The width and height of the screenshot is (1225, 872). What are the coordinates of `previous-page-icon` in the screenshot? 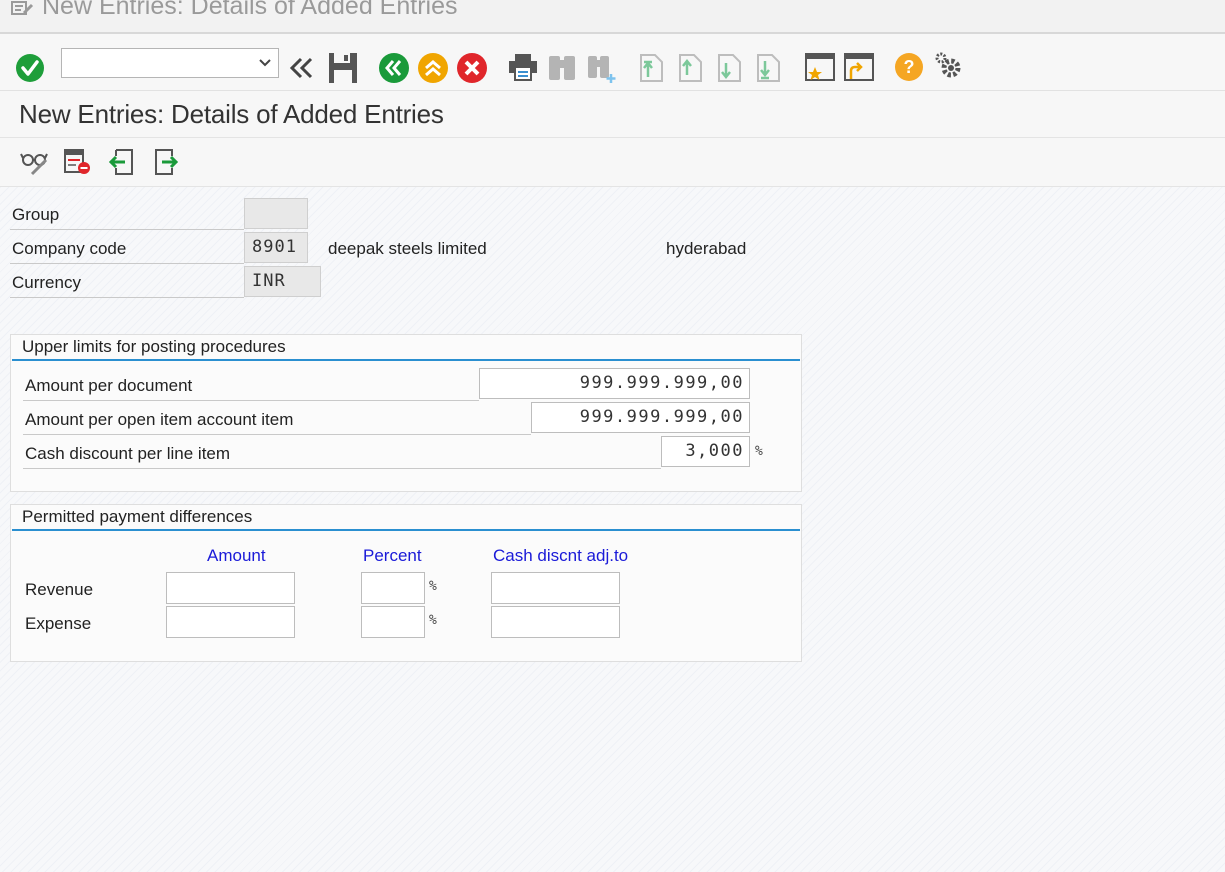 It's located at (690, 69).